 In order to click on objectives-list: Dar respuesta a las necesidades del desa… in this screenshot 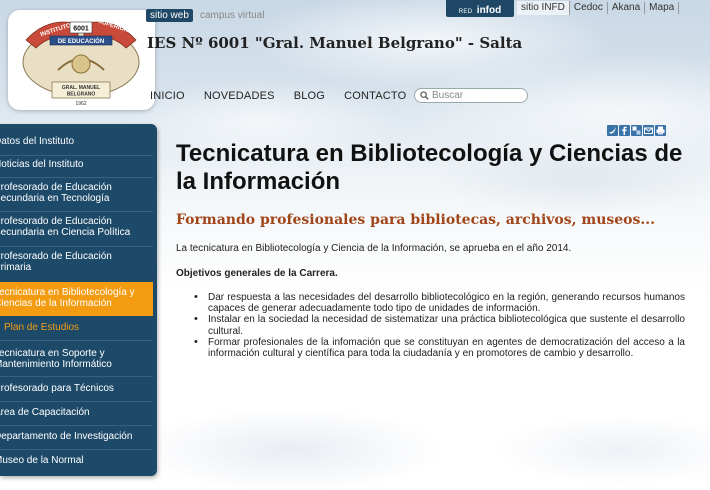, I will do `click(439, 325)`.